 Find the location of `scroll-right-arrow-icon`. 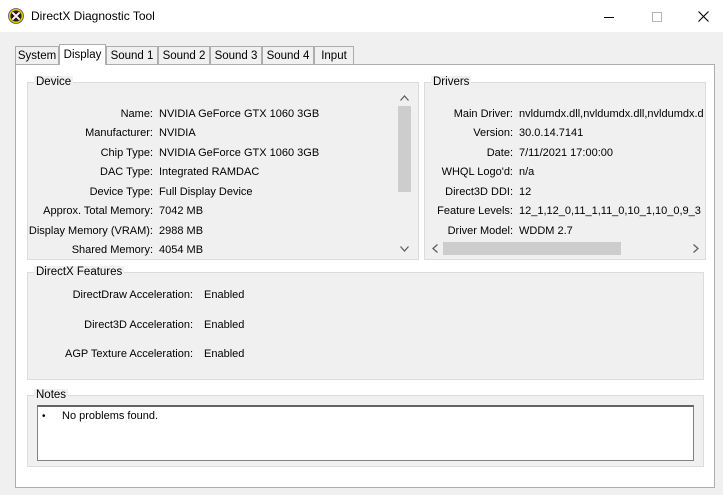

scroll-right-arrow-icon is located at coordinates (695, 248).